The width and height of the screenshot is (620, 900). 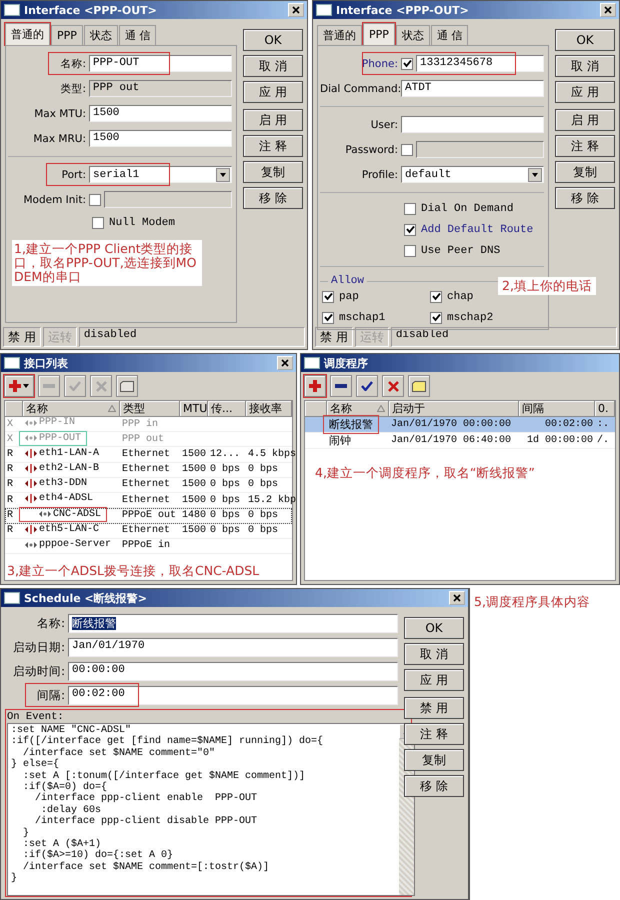 What do you see at coordinates (75, 386) in the screenshot?
I see `check-icon` at bounding box center [75, 386].